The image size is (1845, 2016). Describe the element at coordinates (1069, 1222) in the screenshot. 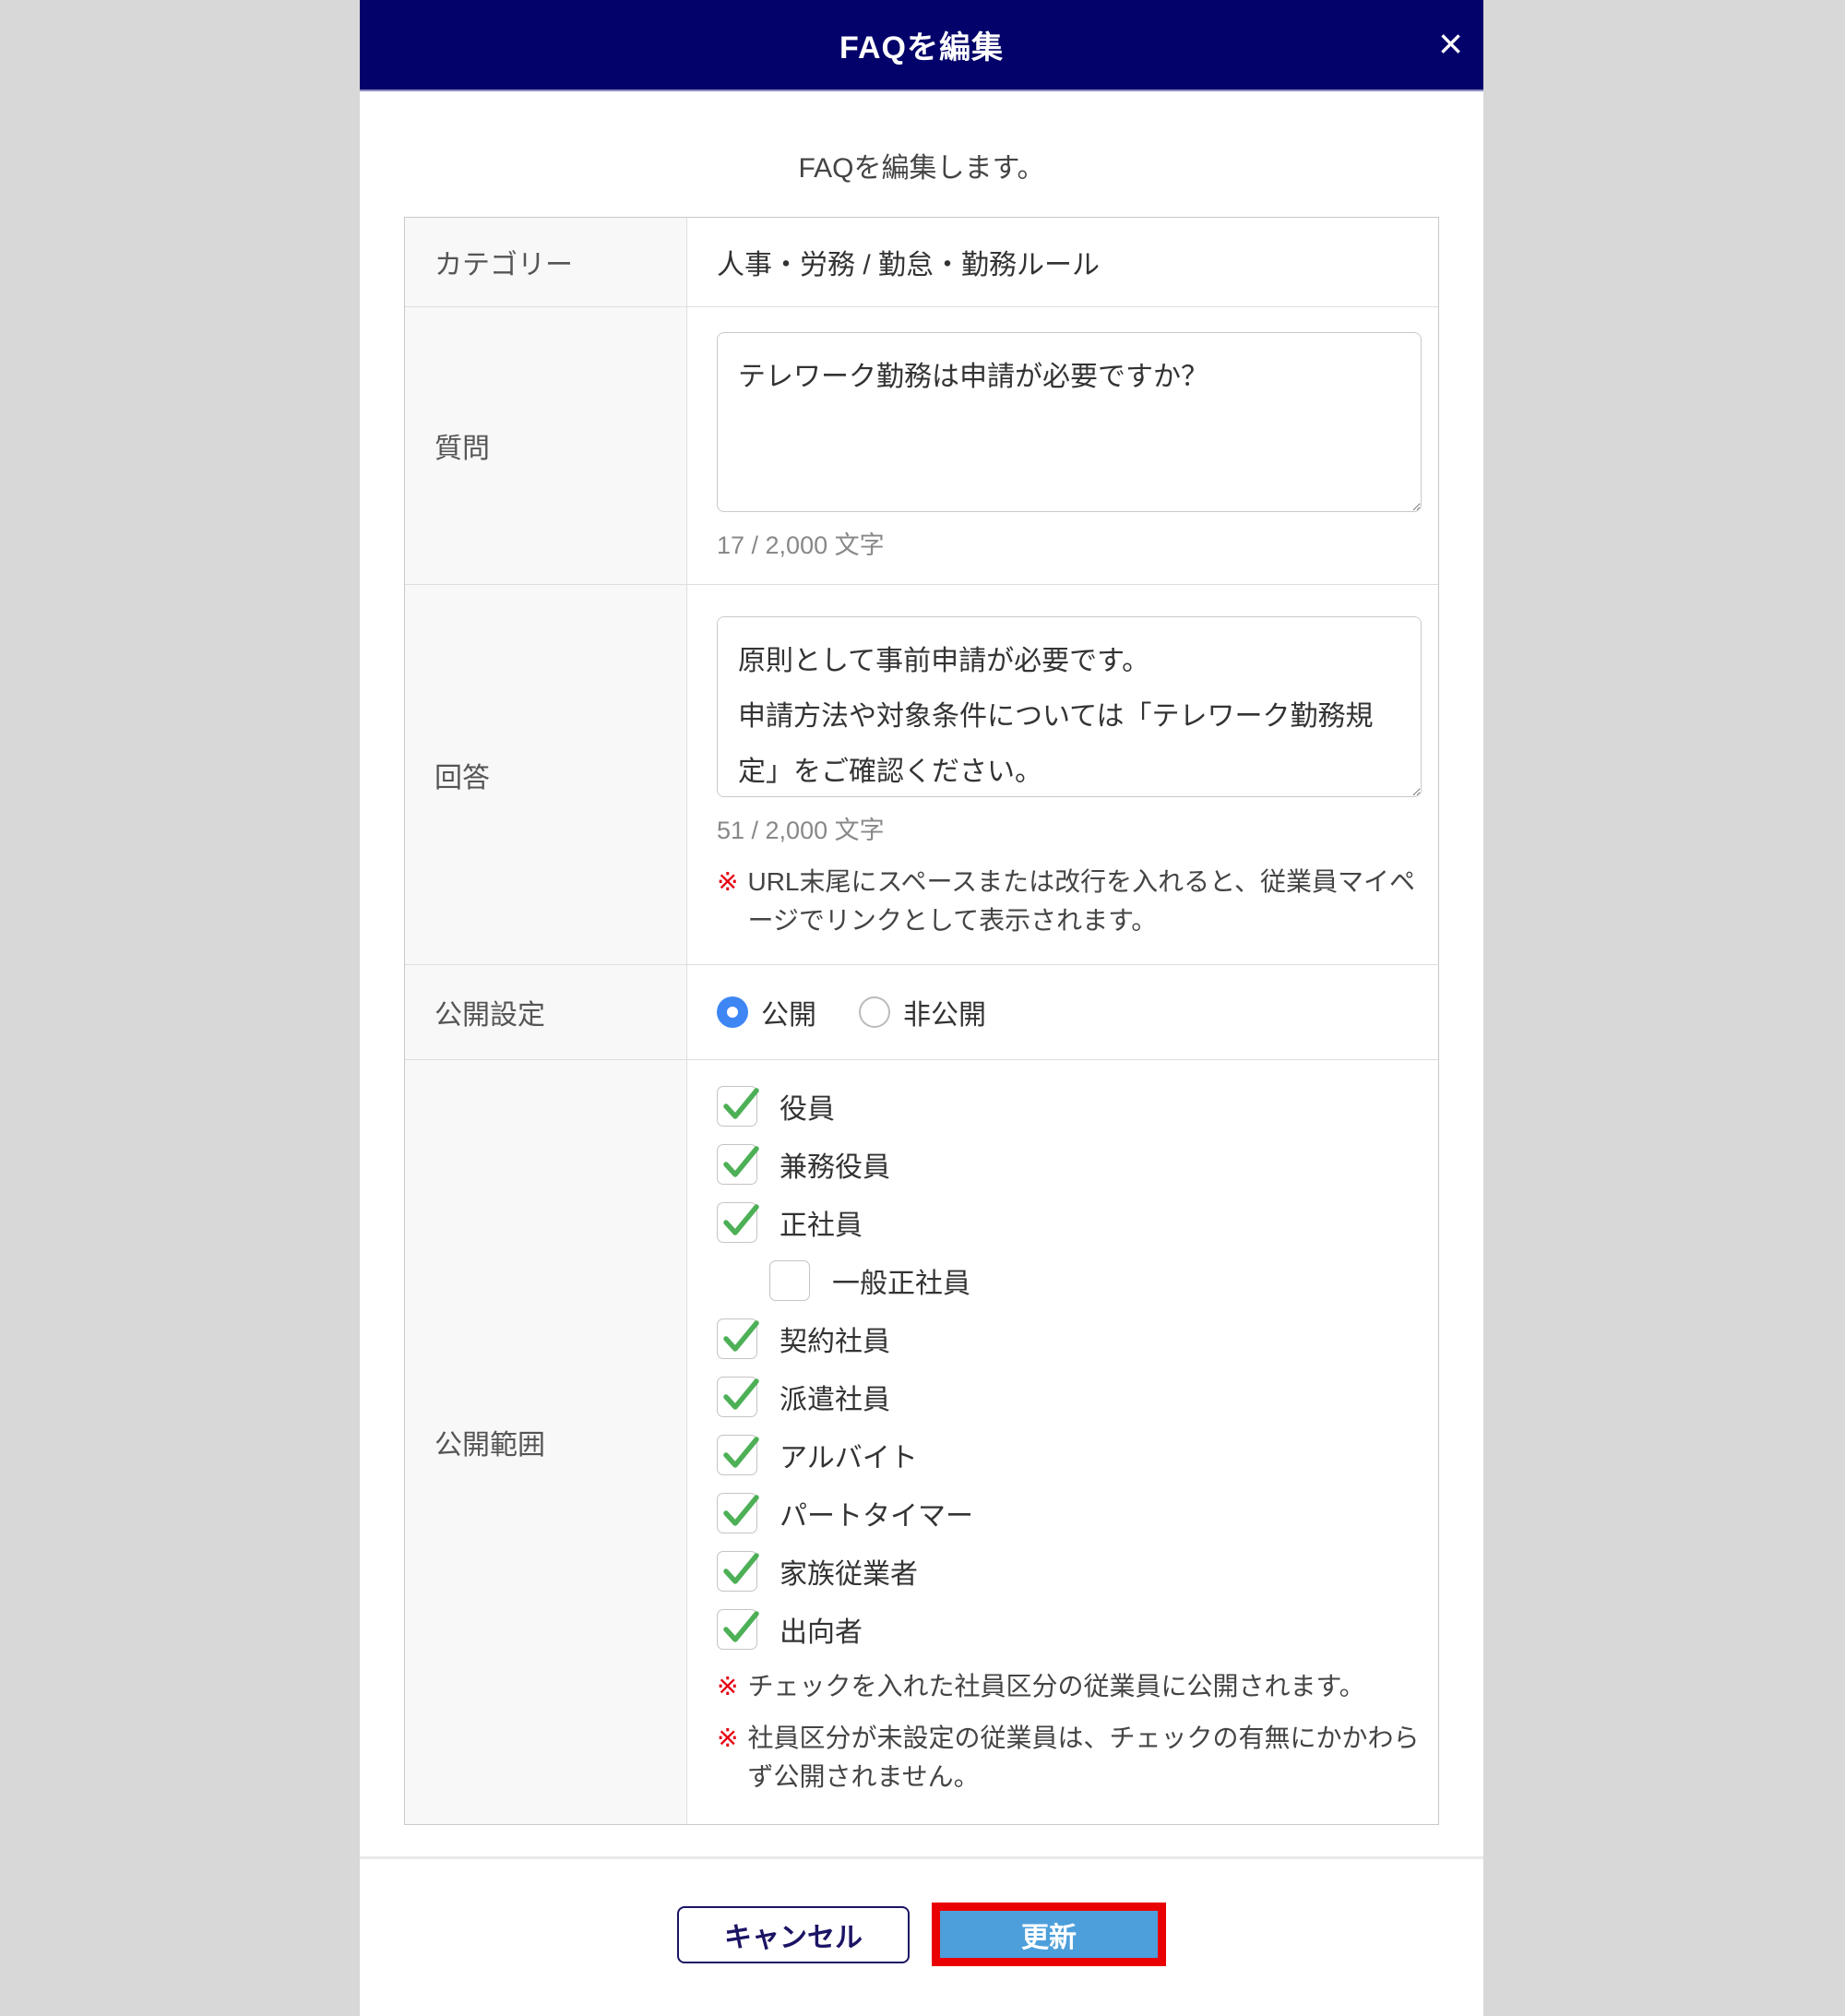

I see `scope-checkbox-item: 正社員` at that location.